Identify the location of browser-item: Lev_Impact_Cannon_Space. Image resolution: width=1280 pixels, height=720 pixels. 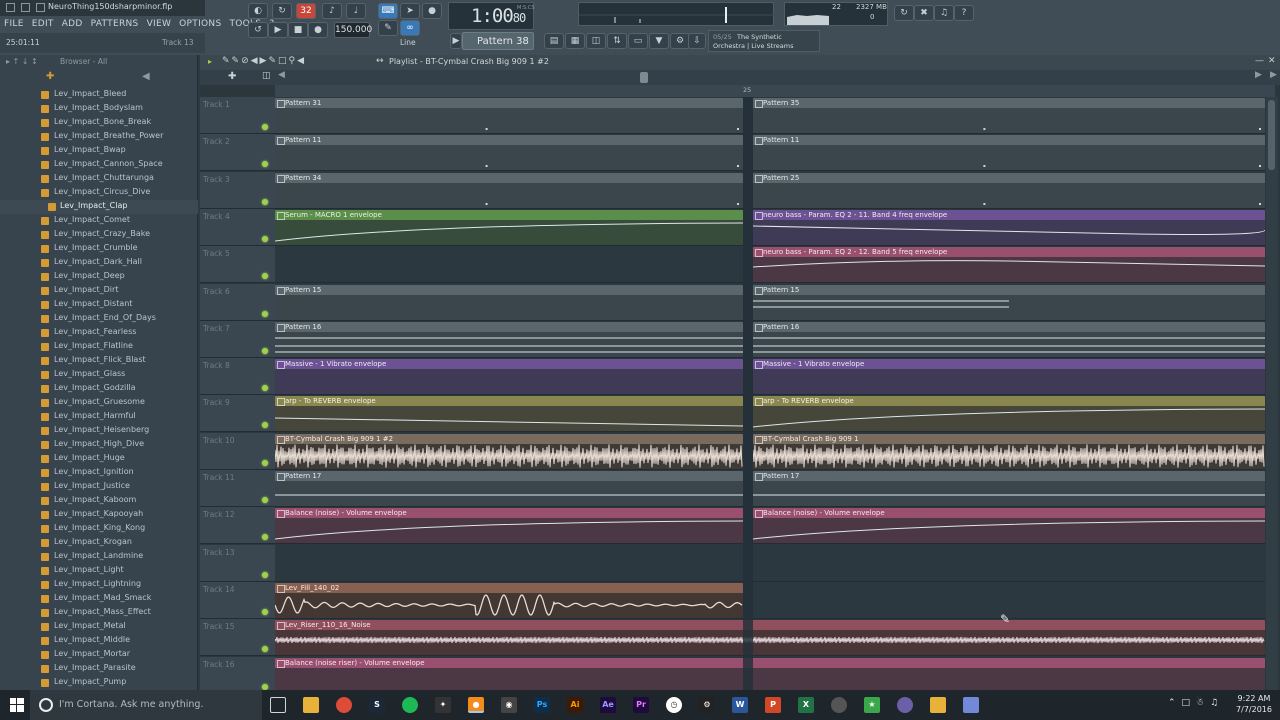
(99, 165).